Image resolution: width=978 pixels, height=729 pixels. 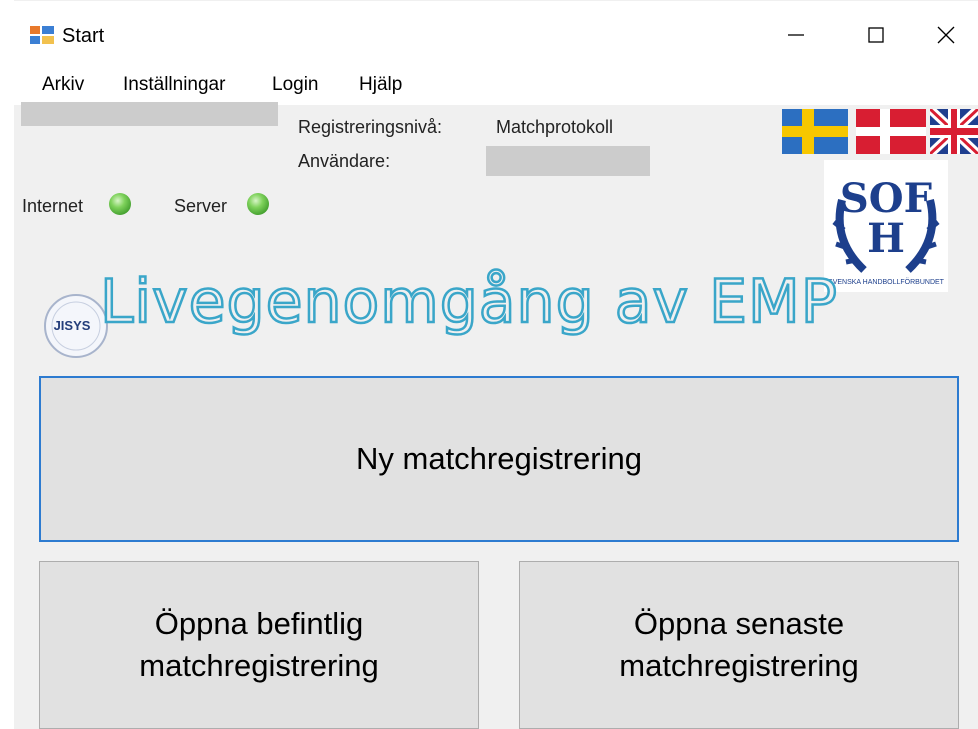 I want to click on swedish-flag, so click(x=815, y=131).